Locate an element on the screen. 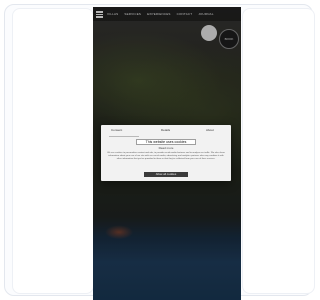  tab-details: Details is located at coordinates (165, 130).